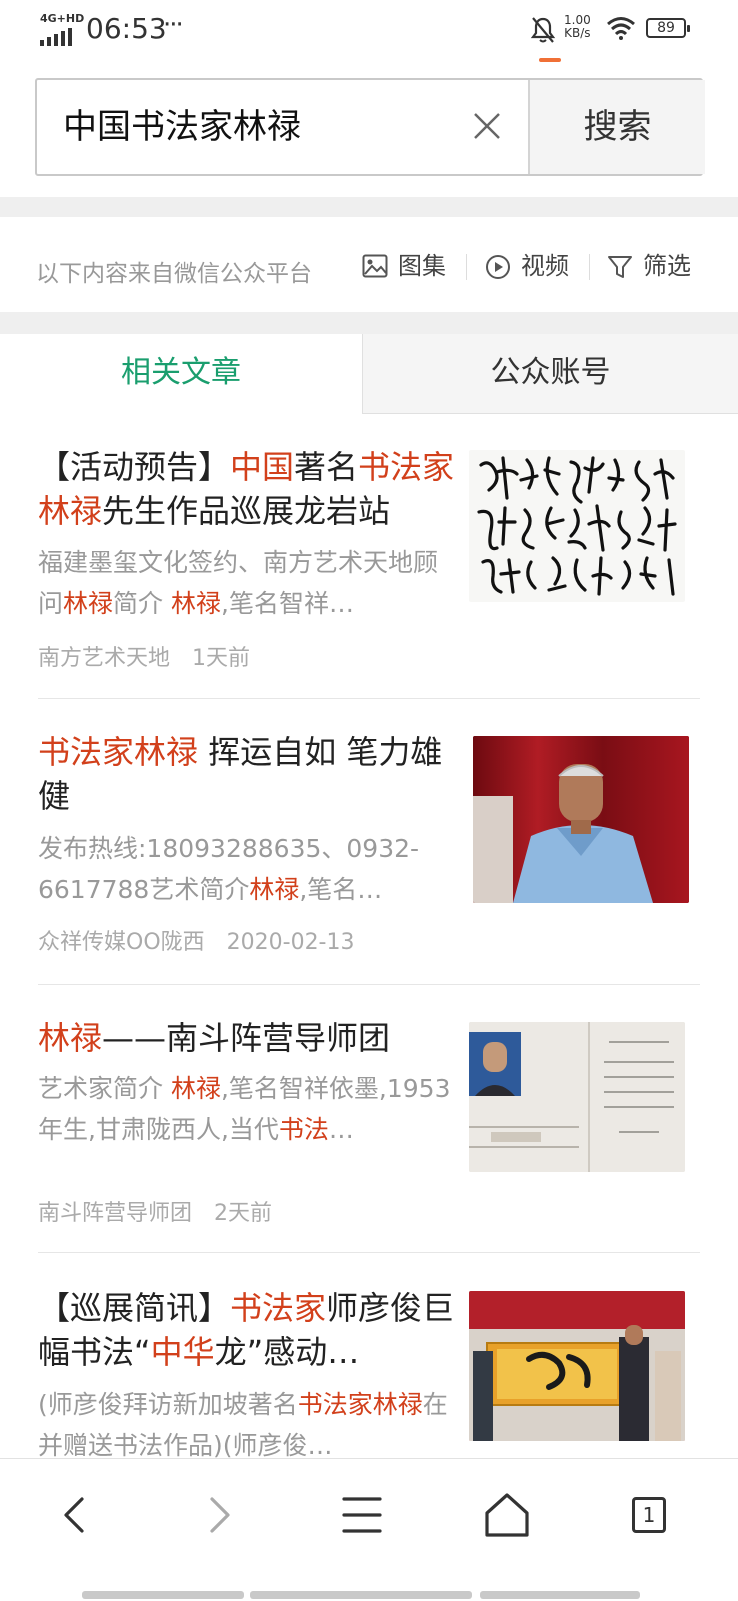 The width and height of the screenshot is (738, 1601). I want to click on wifi-icon, so click(621, 28).